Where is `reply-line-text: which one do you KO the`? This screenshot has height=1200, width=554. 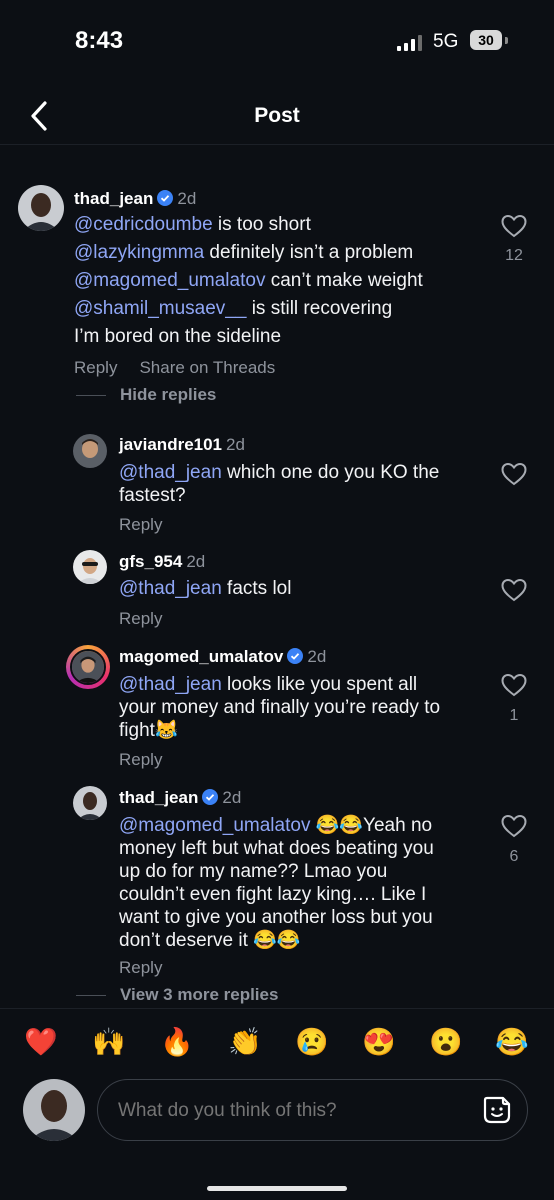 reply-line-text: which one do you KO the is located at coordinates (330, 472).